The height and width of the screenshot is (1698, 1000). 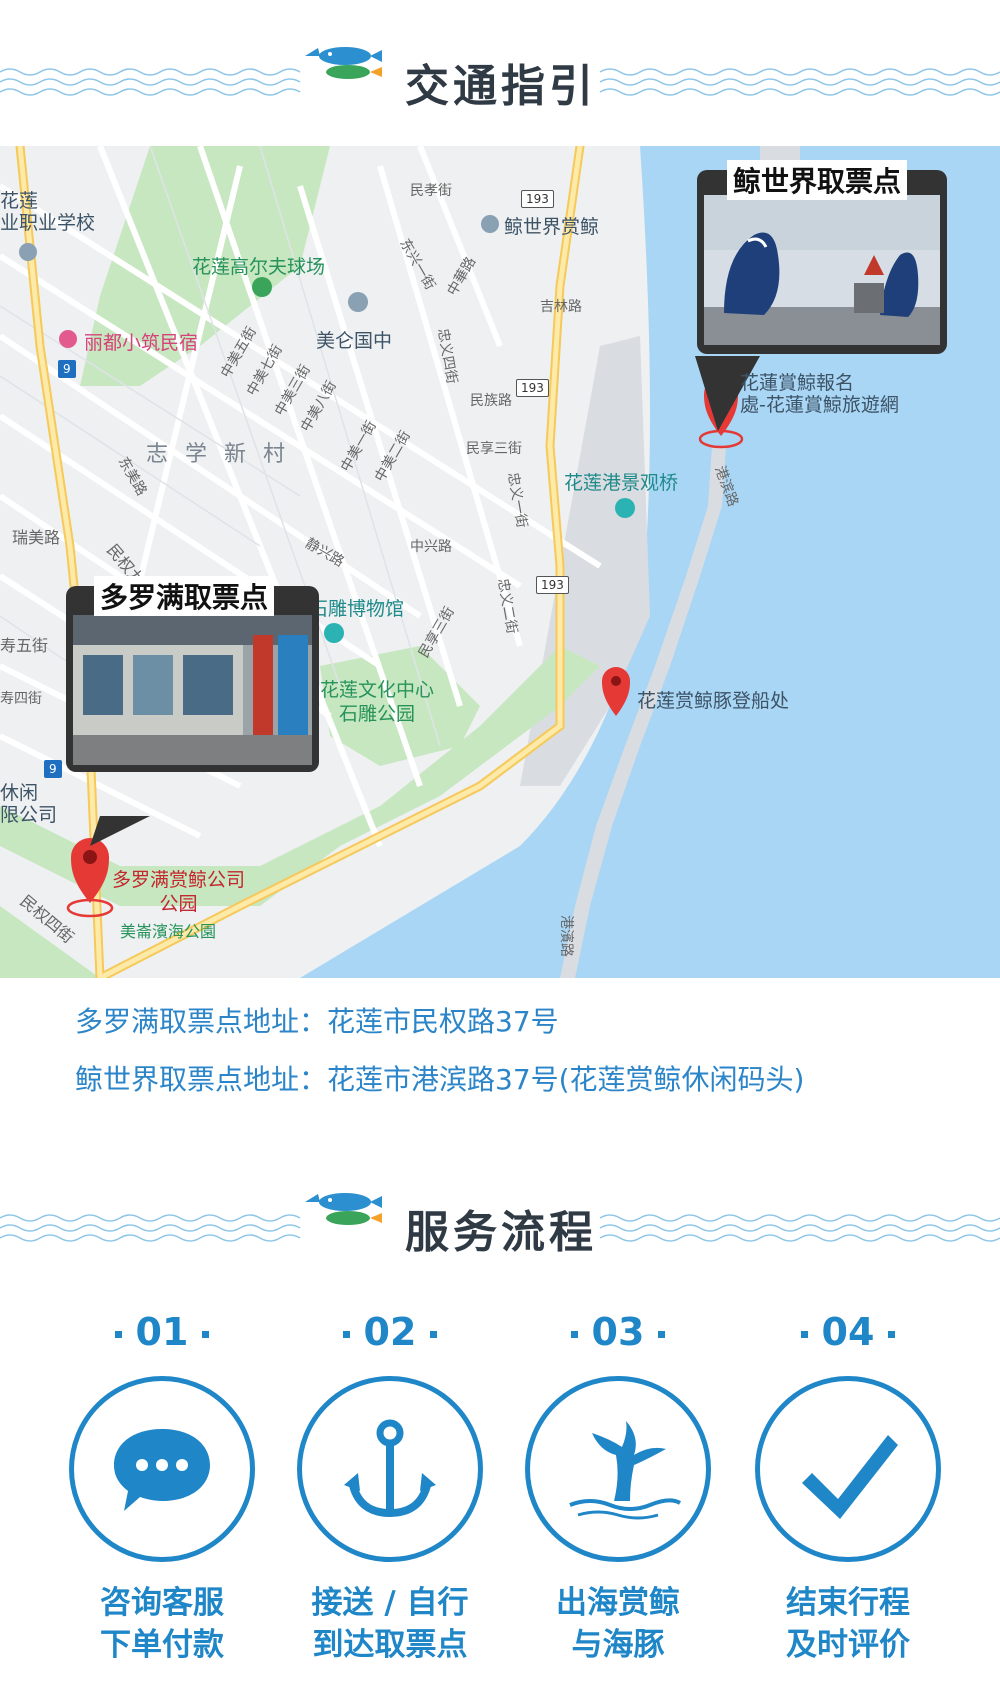 I want to click on step-number: 02, so click(x=390, y=1332).